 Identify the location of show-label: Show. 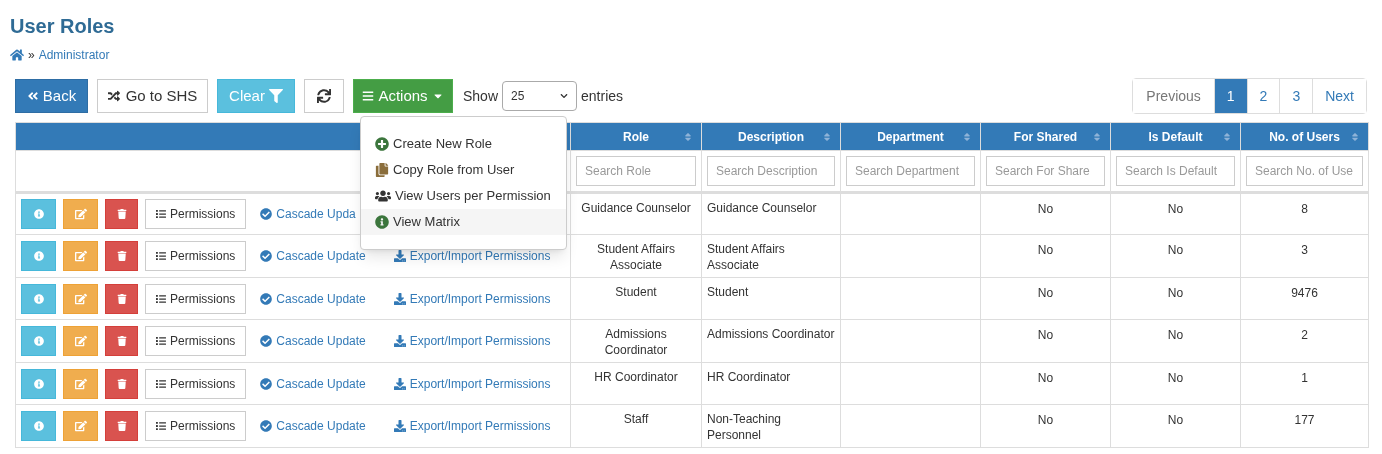
(481, 96).